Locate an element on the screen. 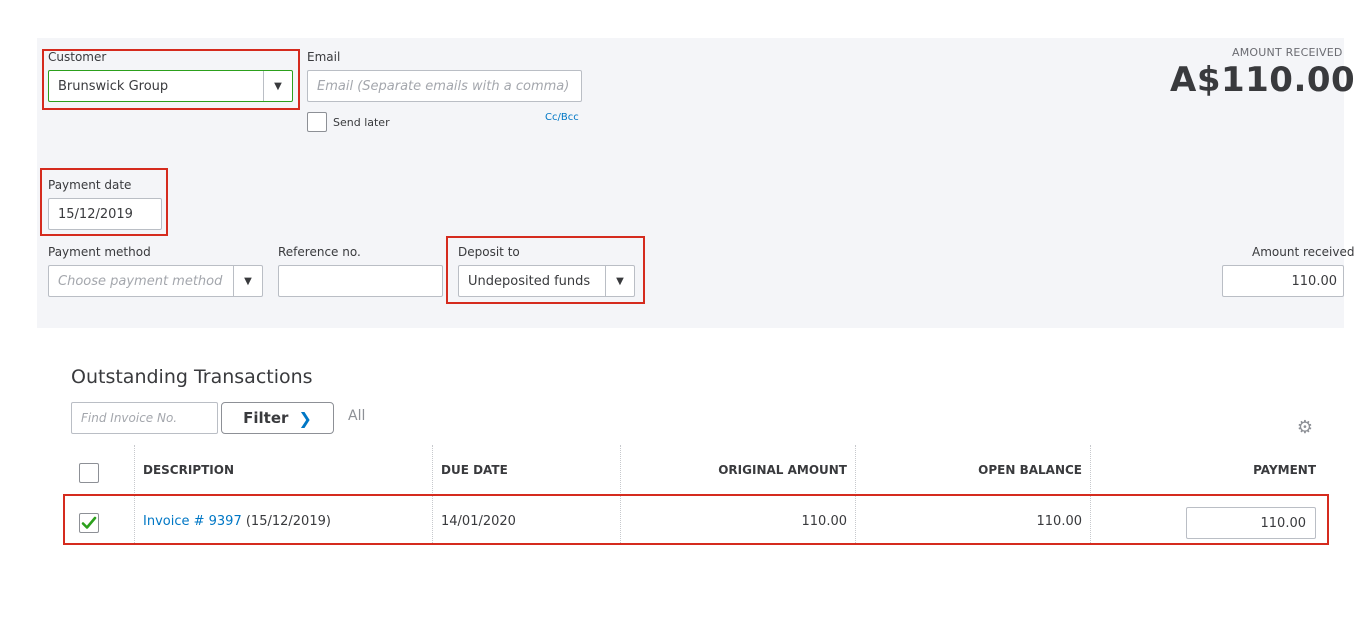 The width and height of the screenshot is (1366, 629). outstanding-transactions-title: Outstanding Transactions is located at coordinates (192, 377).